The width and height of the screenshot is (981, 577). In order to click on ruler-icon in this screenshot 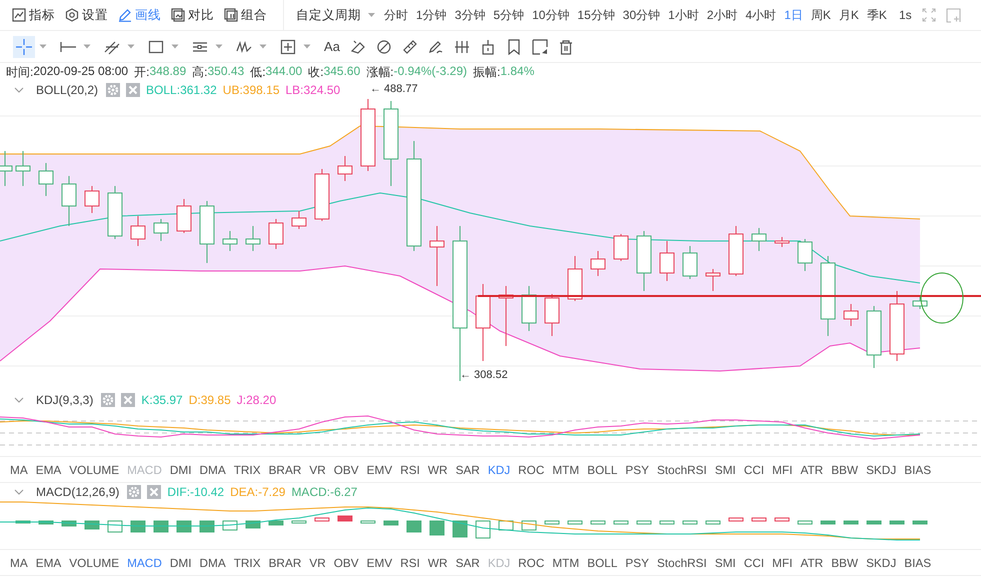, I will do `click(410, 46)`.